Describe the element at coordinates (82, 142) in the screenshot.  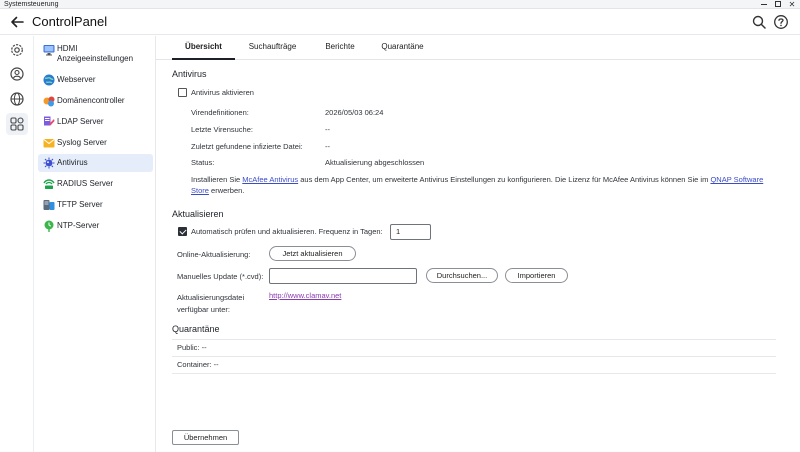
I see `sidebar-item-label: Syslog Server` at that location.